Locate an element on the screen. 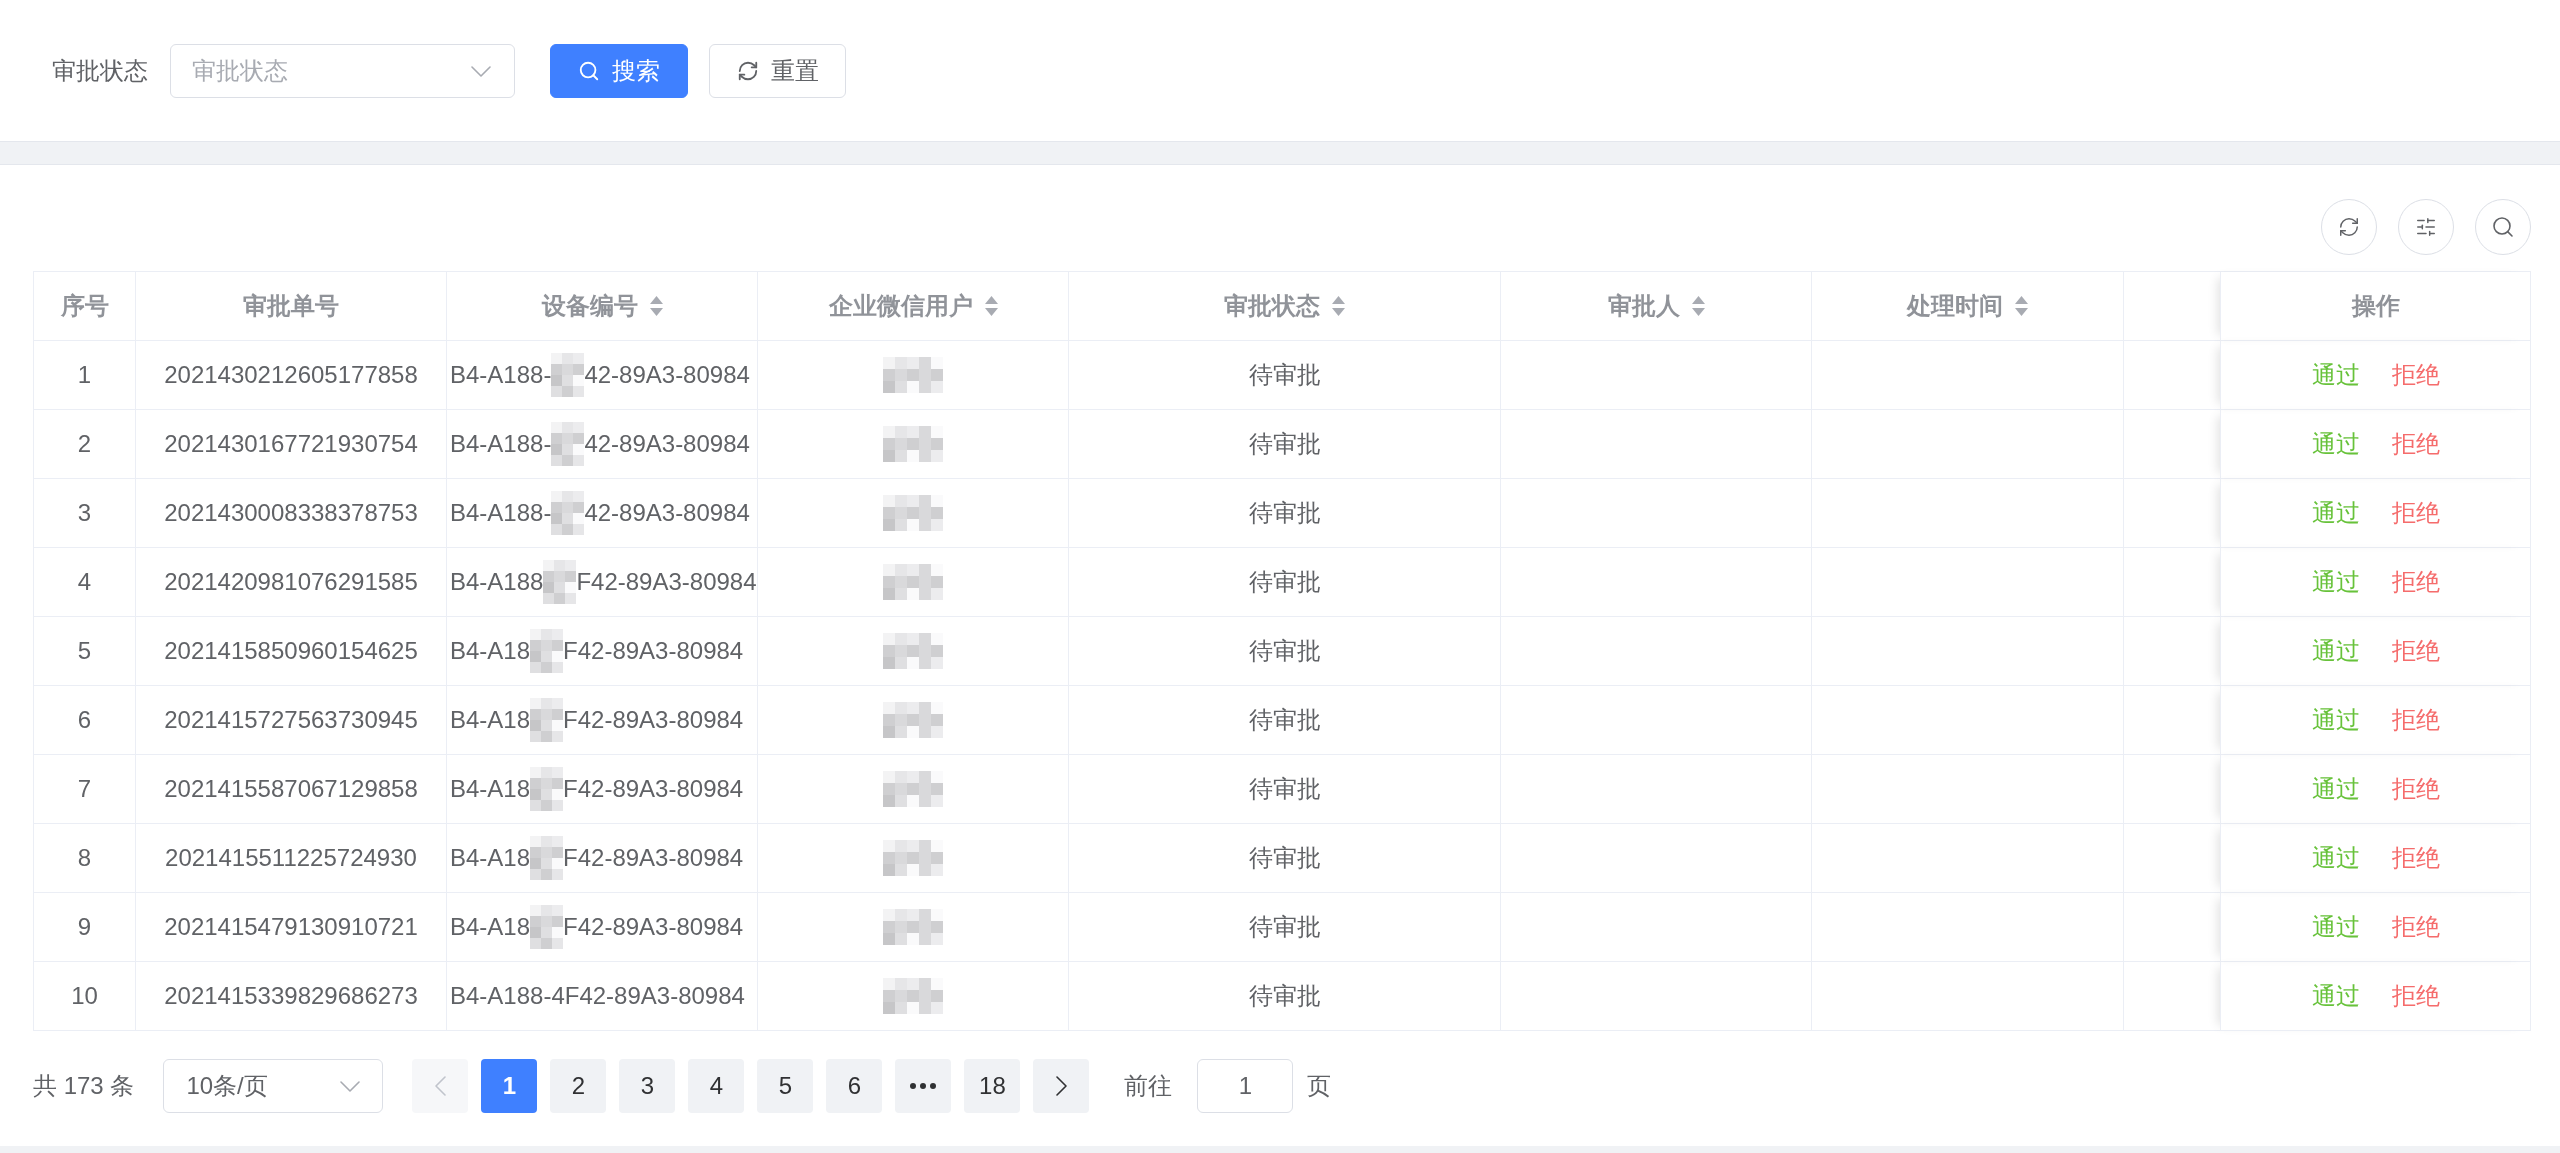 The width and height of the screenshot is (2560, 1153). approval-number: 2021415511225724930 is located at coordinates (291, 858).